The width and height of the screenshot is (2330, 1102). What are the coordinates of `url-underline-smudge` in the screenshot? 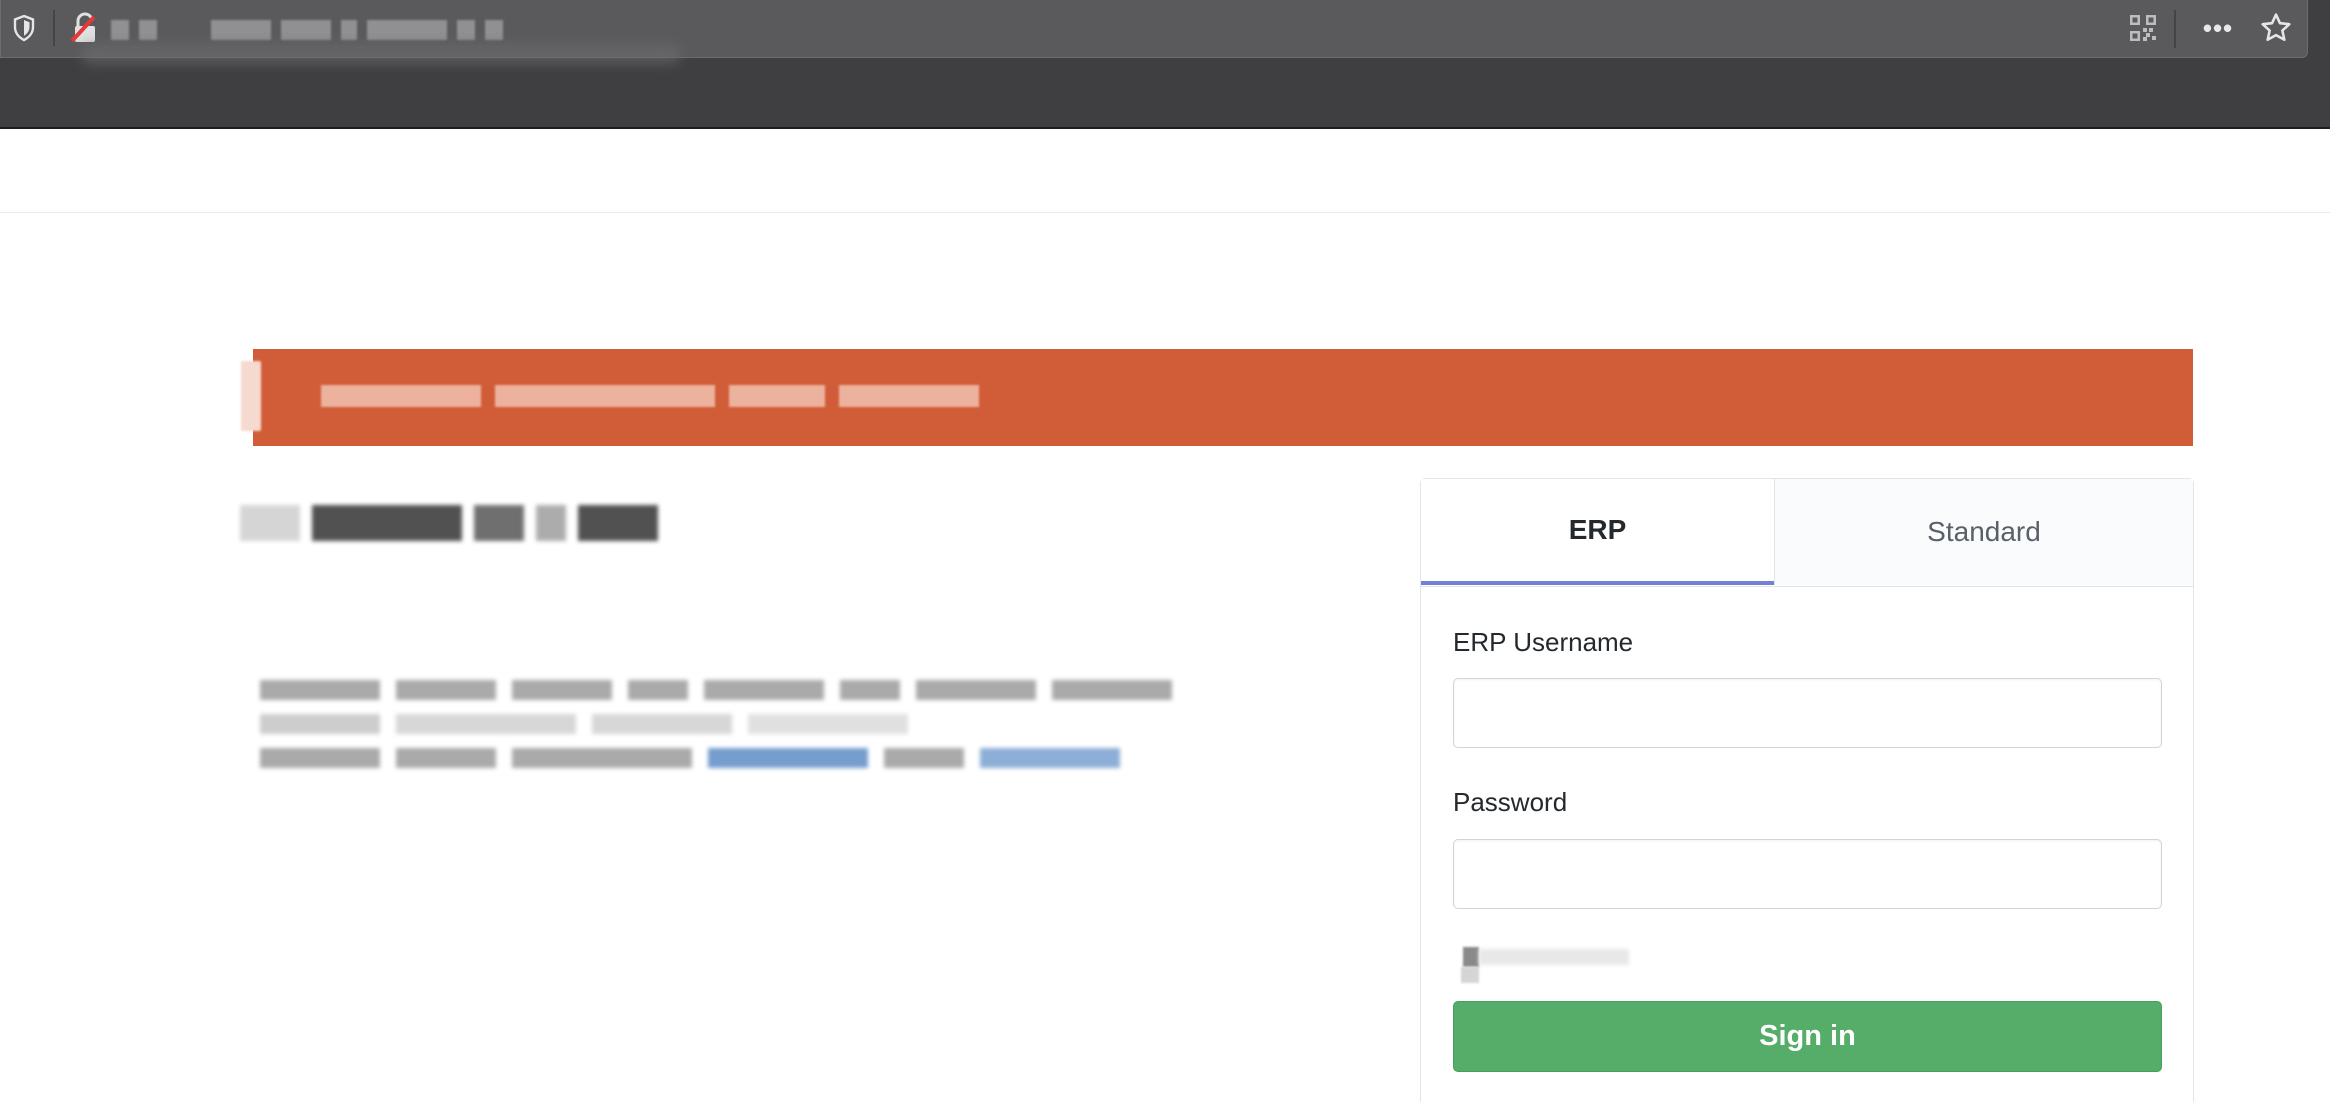 It's located at (381, 54).